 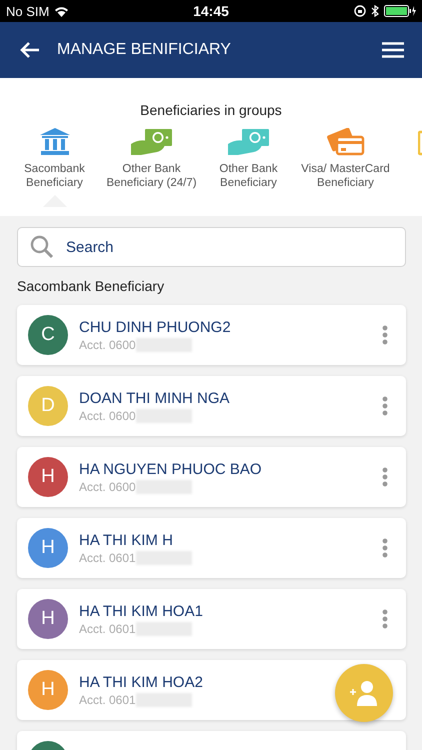 I want to click on avatar: C, so click(x=48, y=335).